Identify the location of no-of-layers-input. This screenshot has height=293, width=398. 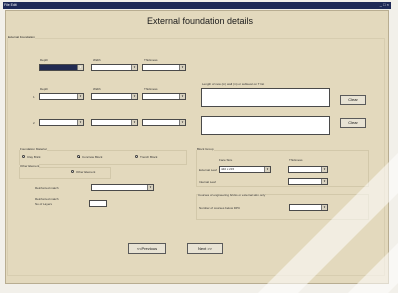
(98, 203).